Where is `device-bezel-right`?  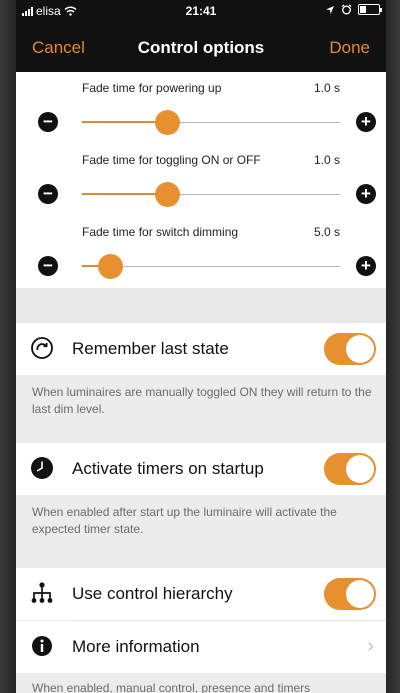 device-bezel-right is located at coordinates (393, 346).